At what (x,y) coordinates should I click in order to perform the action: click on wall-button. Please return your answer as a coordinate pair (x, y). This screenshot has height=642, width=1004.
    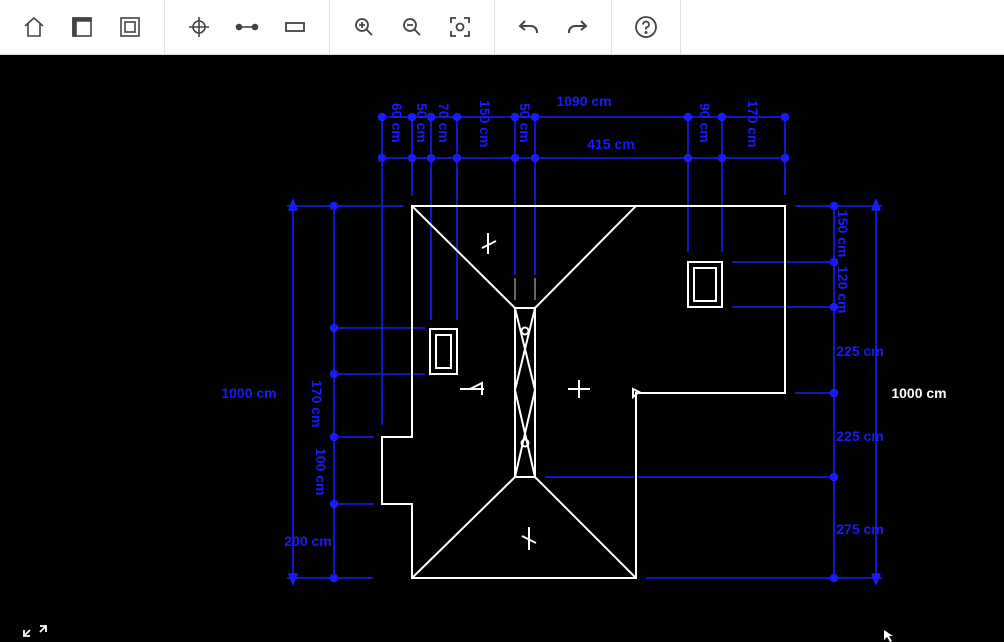
    Looking at the image, I should click on (82, 27).